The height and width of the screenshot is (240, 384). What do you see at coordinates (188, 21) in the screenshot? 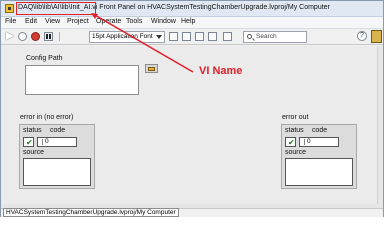
I see `menu-help: Help` at bounding box center [188, 21].